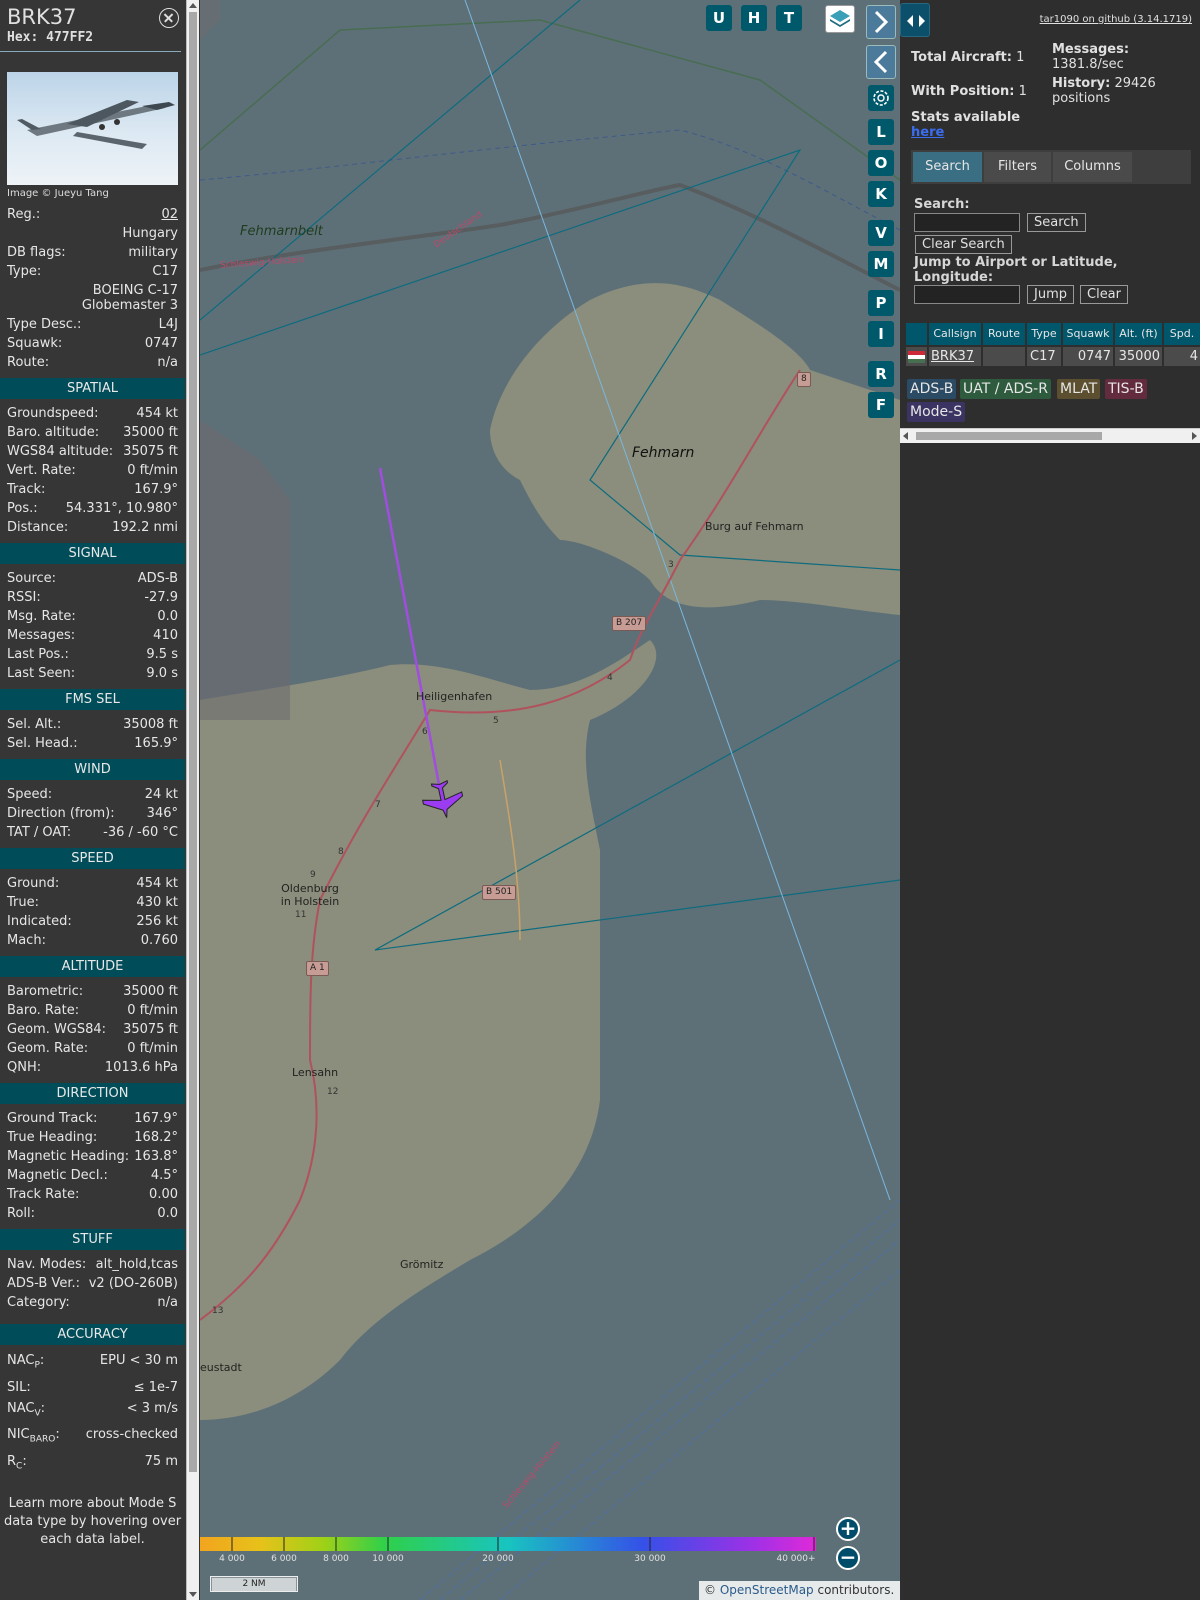 The image size is (1200, 1600). I want to click on table-row-callsign: BRK37, so click(955, 356).